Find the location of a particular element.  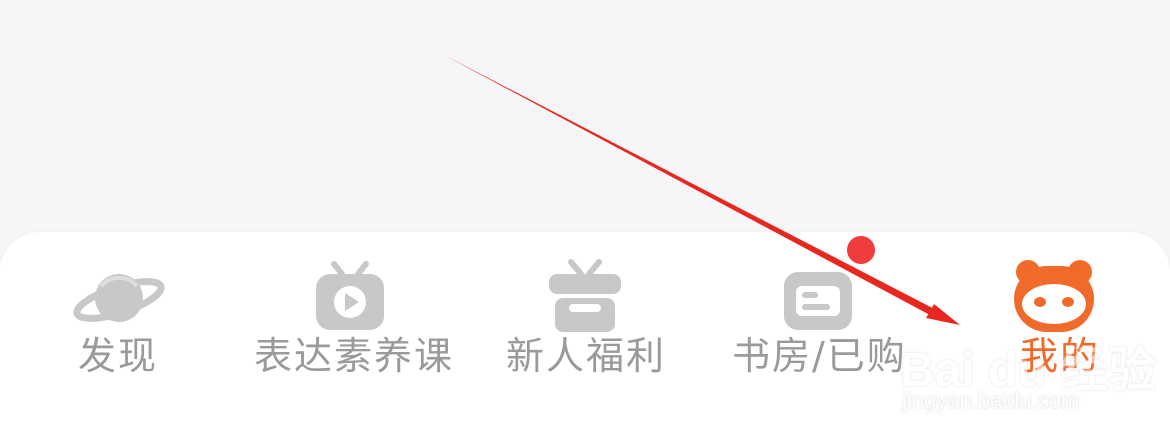

tab-expression-course: 表达素养课 is located at coordinates (350, 312).